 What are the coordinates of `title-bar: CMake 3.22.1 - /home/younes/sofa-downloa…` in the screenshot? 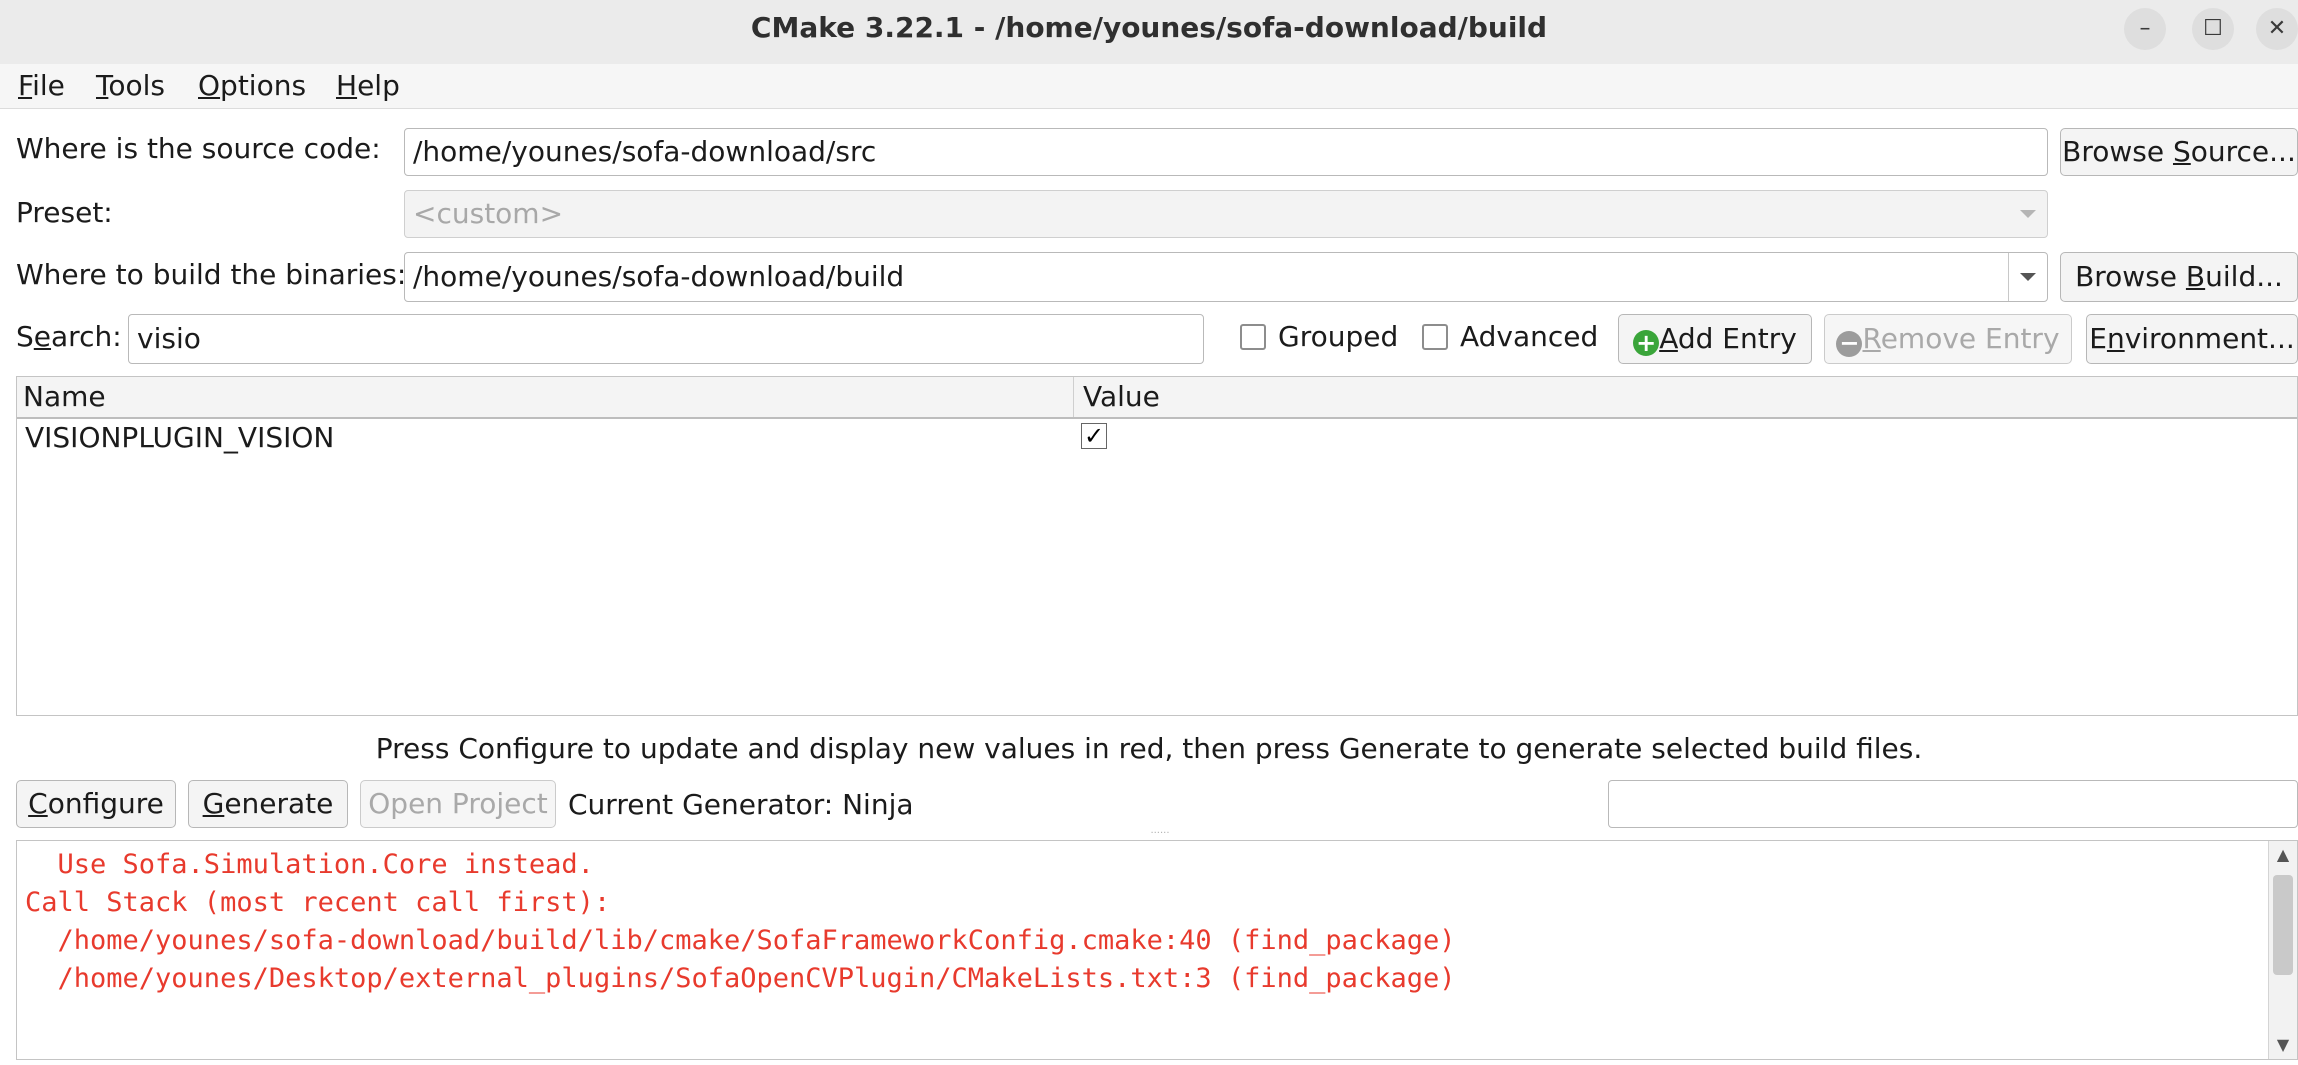 It's located at (1149, 32).